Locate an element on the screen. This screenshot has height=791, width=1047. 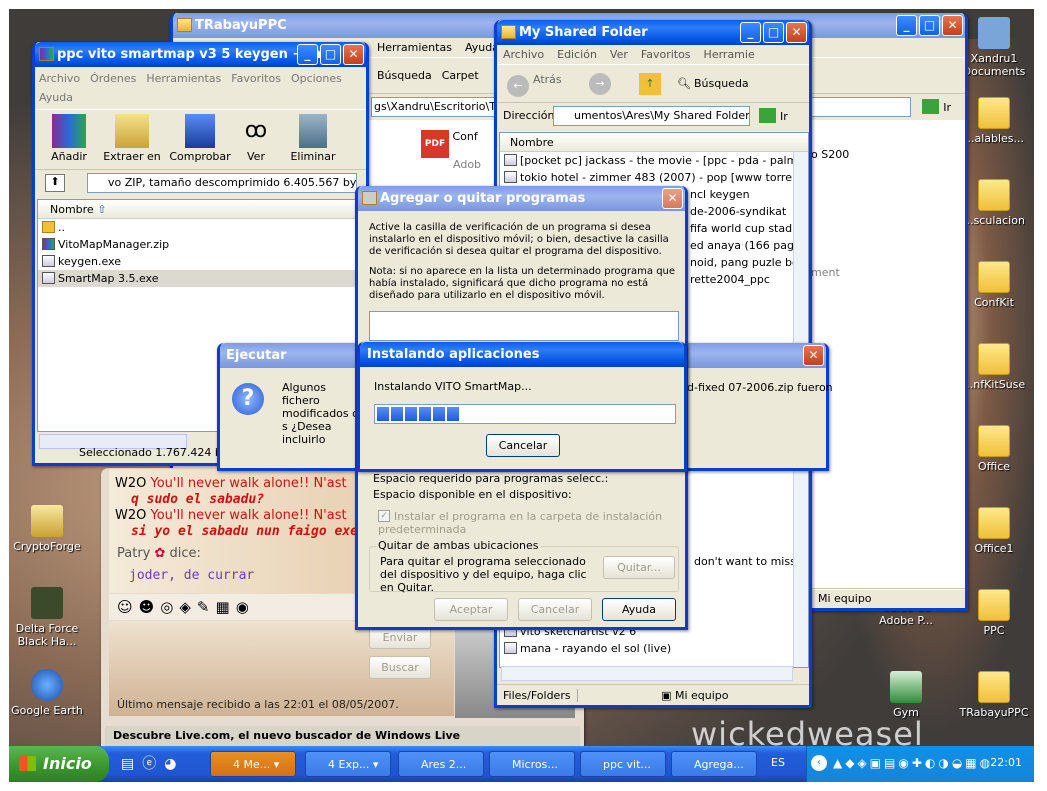
wink-icon: ☻ is located at coordinates (150, 607).